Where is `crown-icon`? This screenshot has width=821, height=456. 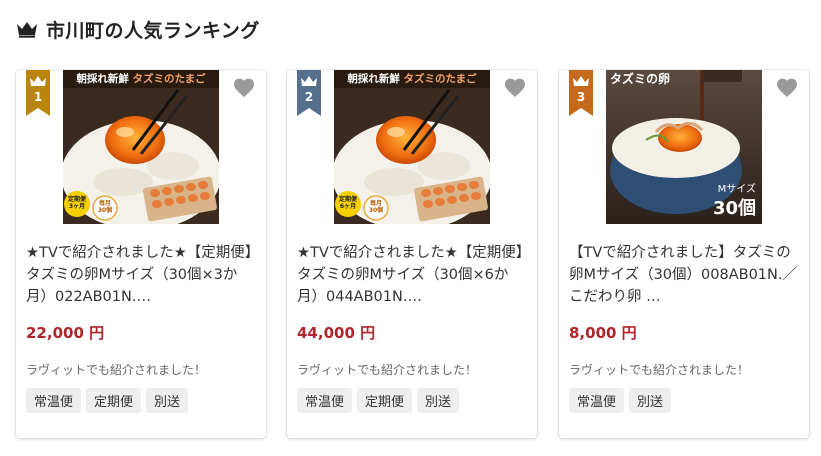
crown-icon is located at coordinates (27, 30).